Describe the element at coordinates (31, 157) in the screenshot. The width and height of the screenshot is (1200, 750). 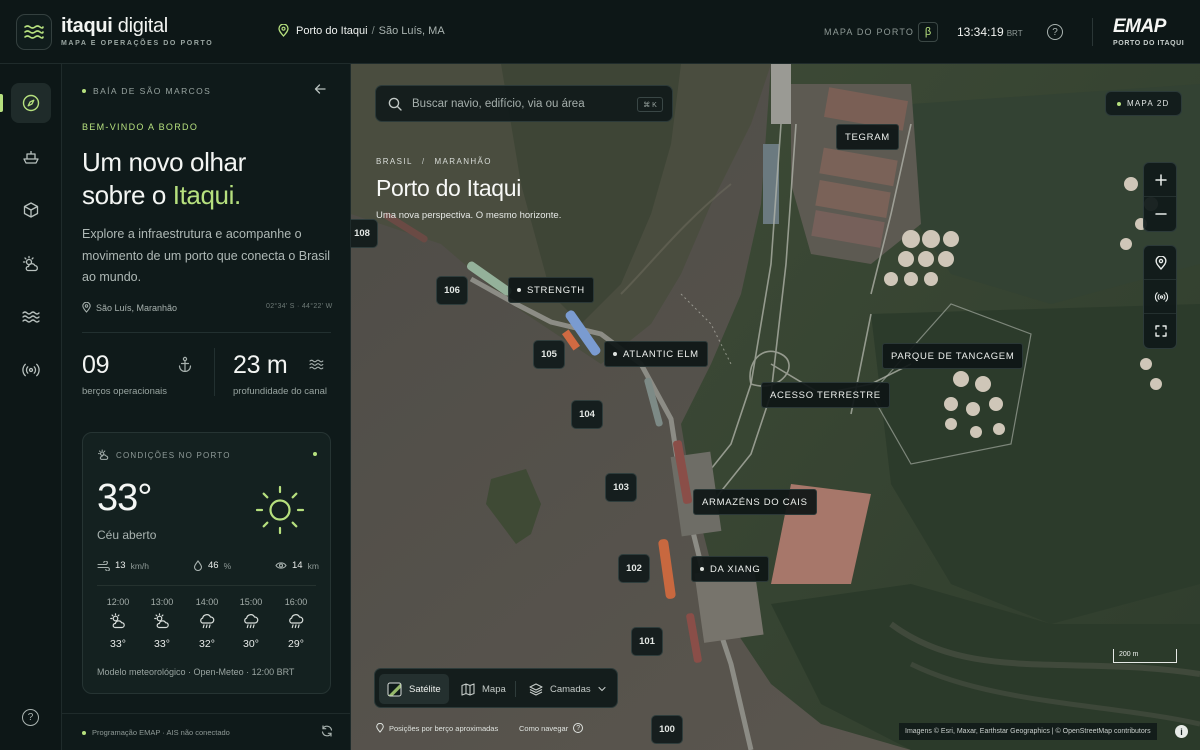
I see `rail-ships` at that location.